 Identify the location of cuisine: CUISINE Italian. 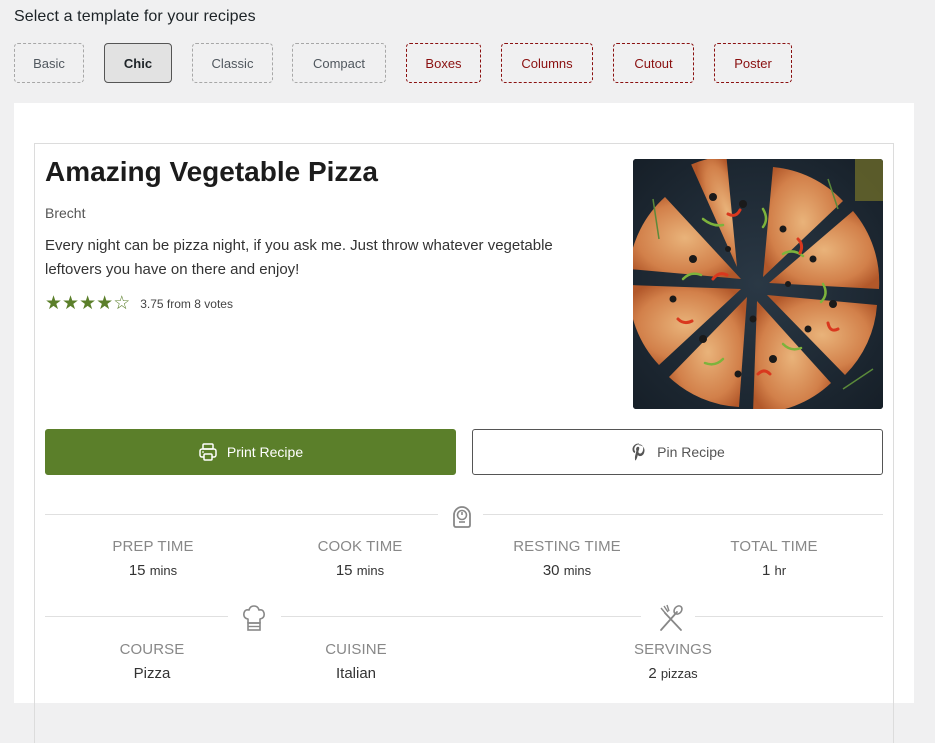
(356, 661).